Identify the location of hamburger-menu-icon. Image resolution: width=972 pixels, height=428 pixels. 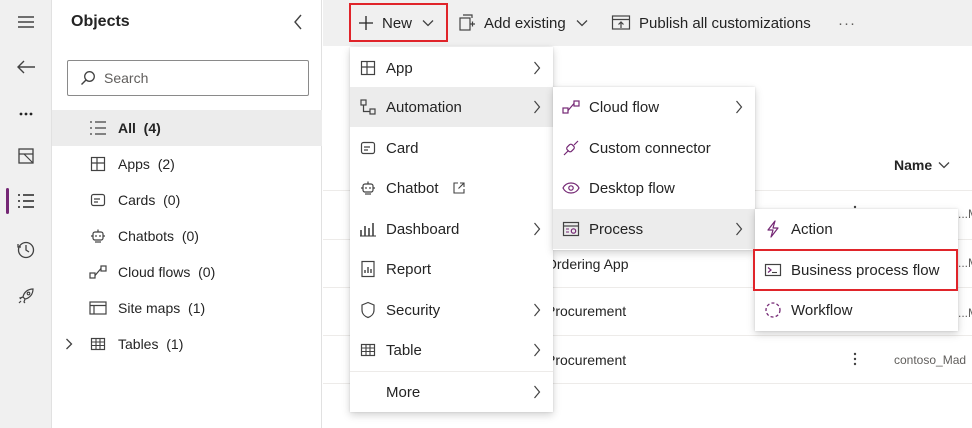
(26, 22).